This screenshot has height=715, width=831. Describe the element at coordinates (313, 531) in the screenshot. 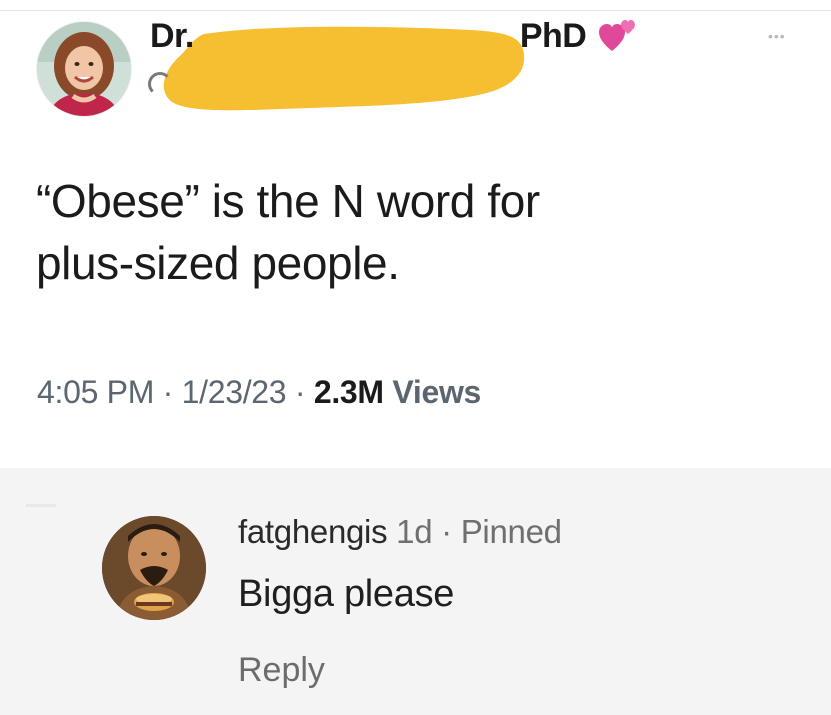

I see `comment-username: fatghengis` at that location.